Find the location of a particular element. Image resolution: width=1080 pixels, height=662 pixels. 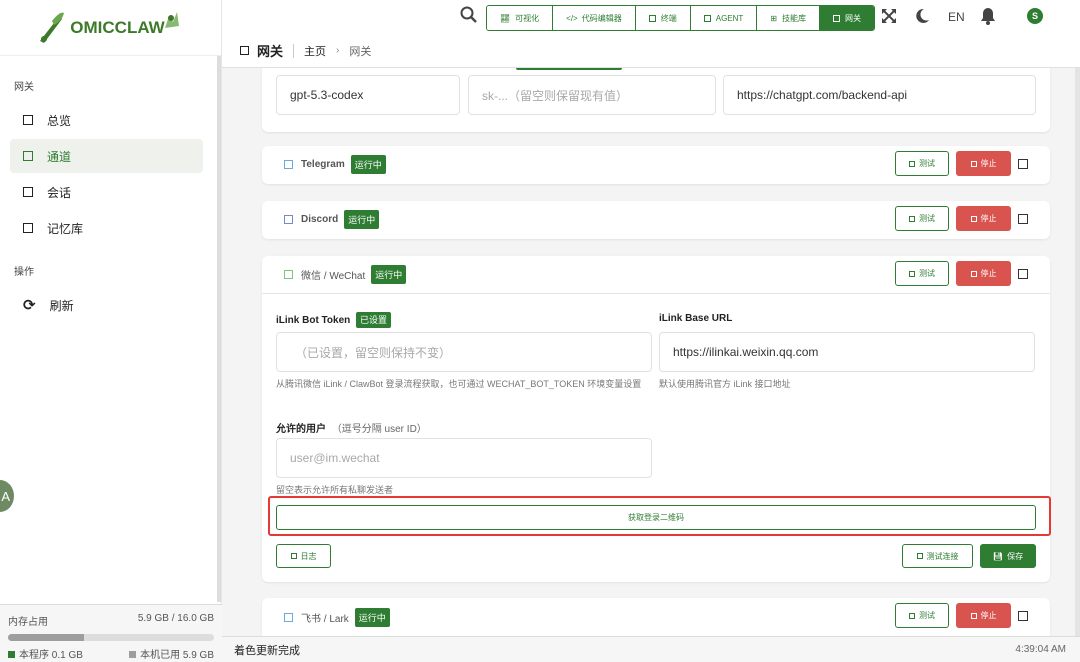

tab-gateway: 网关 is located at coordinates (847, 18).